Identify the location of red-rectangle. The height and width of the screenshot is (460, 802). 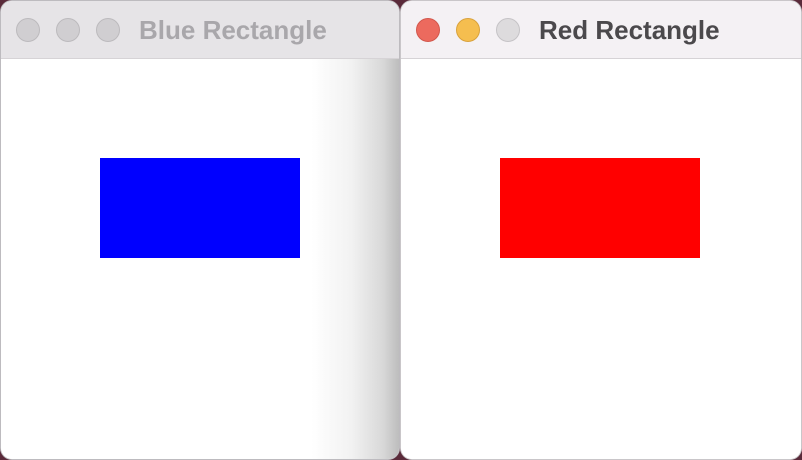
(600, 208).